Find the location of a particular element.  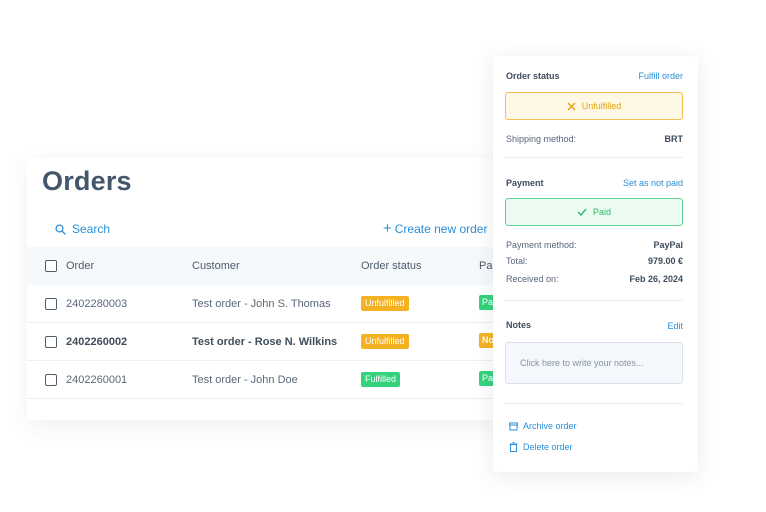

order-number: 2402260001 is located at coordinates (97, 379).